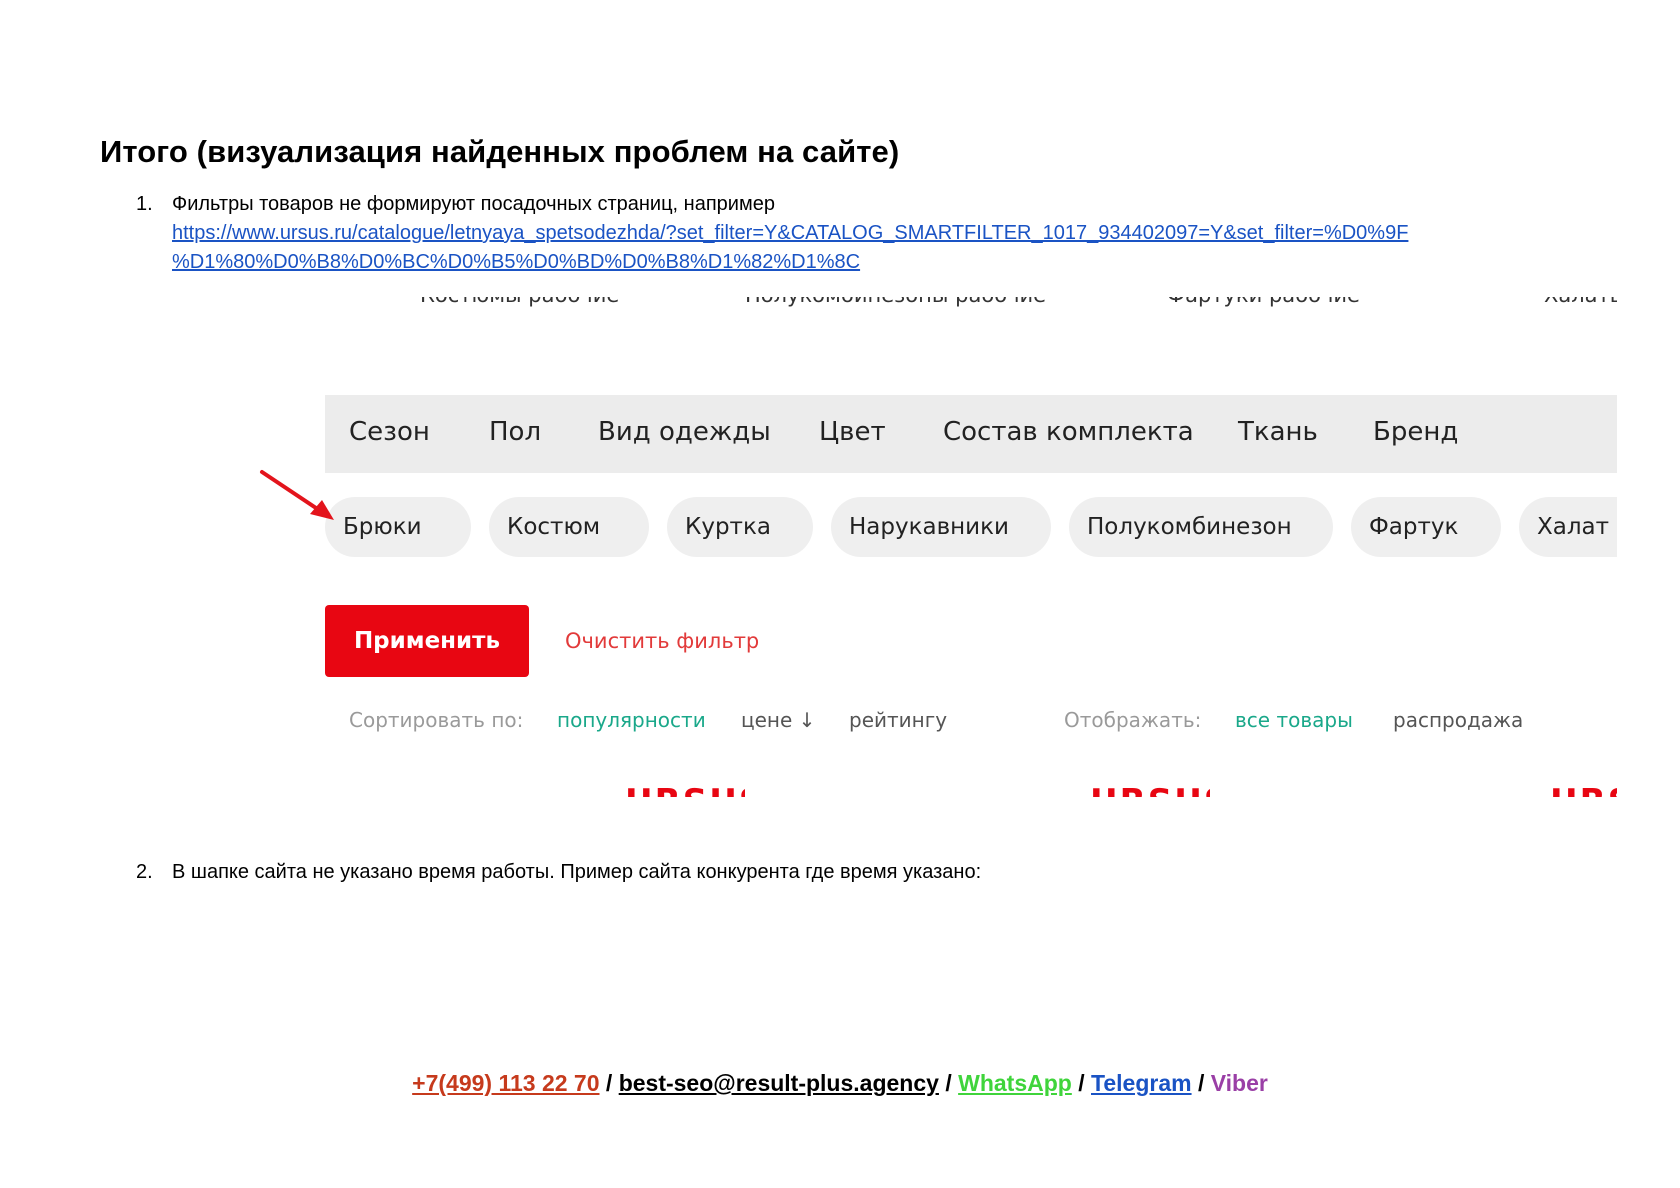  Describe the element at coordinates (1294, 720) in the screenshot. I see `display-all-products: все товары` at that location.